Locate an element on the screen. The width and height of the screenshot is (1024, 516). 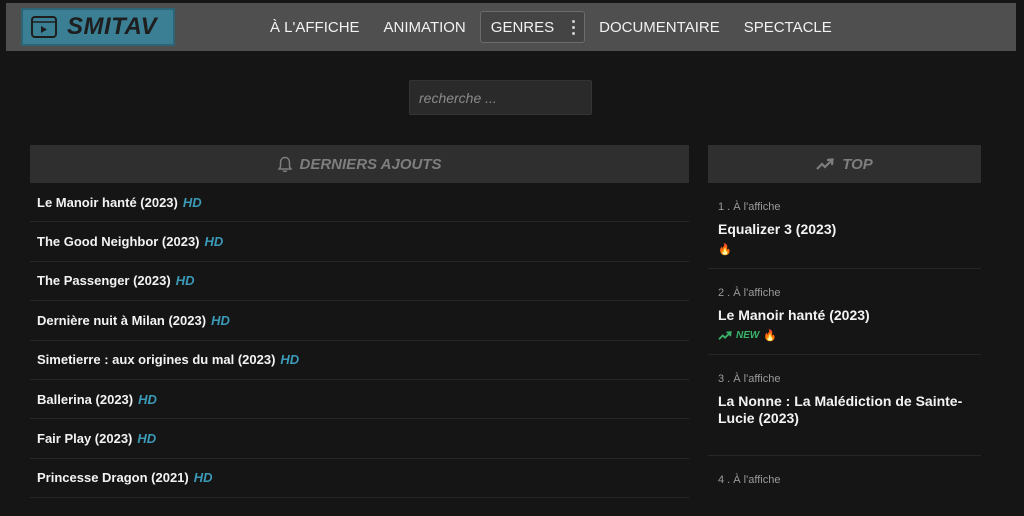
top-header: TOP is located at coordinates (844, 164).